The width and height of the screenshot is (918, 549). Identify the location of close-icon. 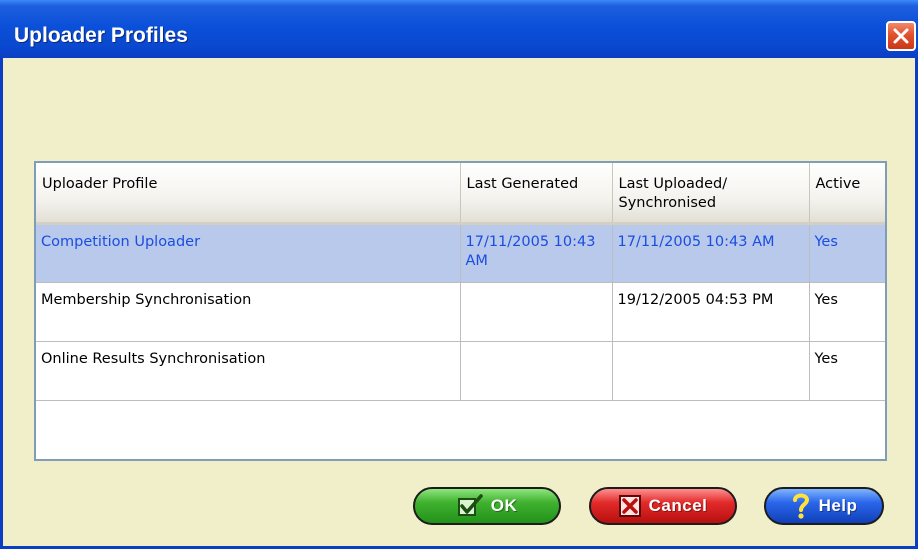
(901, 36).